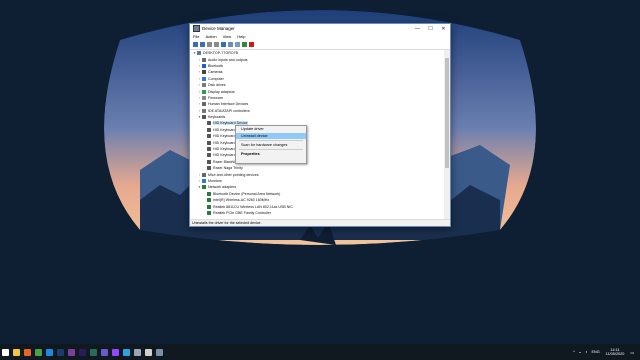 This screenshot has height=360, width=640. I want to click on steam-icon, so click(137, 352).